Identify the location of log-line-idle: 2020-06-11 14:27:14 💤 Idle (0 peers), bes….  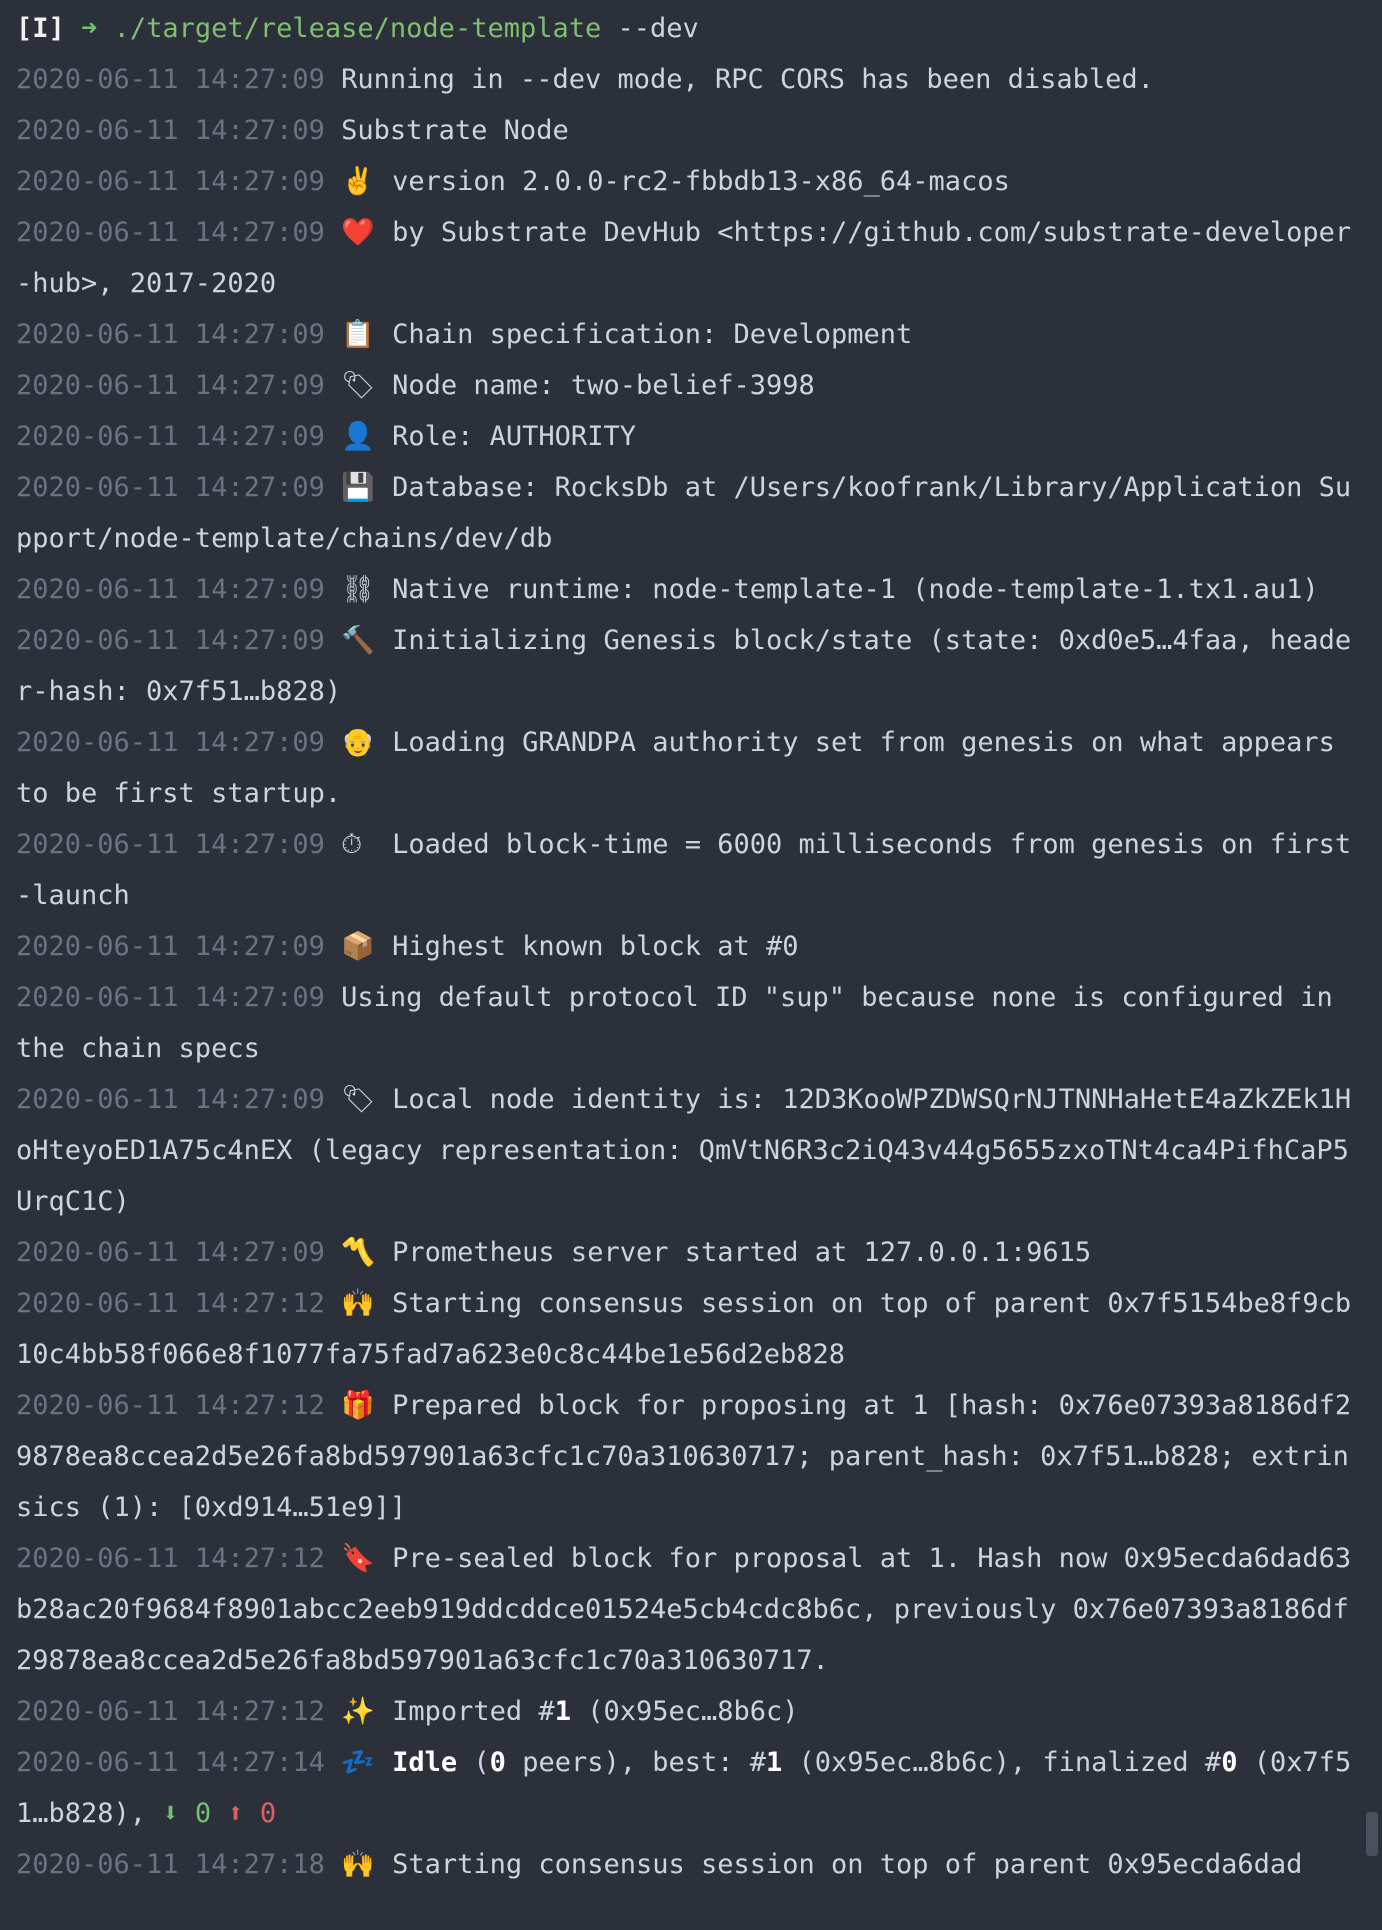
(688, 1788).